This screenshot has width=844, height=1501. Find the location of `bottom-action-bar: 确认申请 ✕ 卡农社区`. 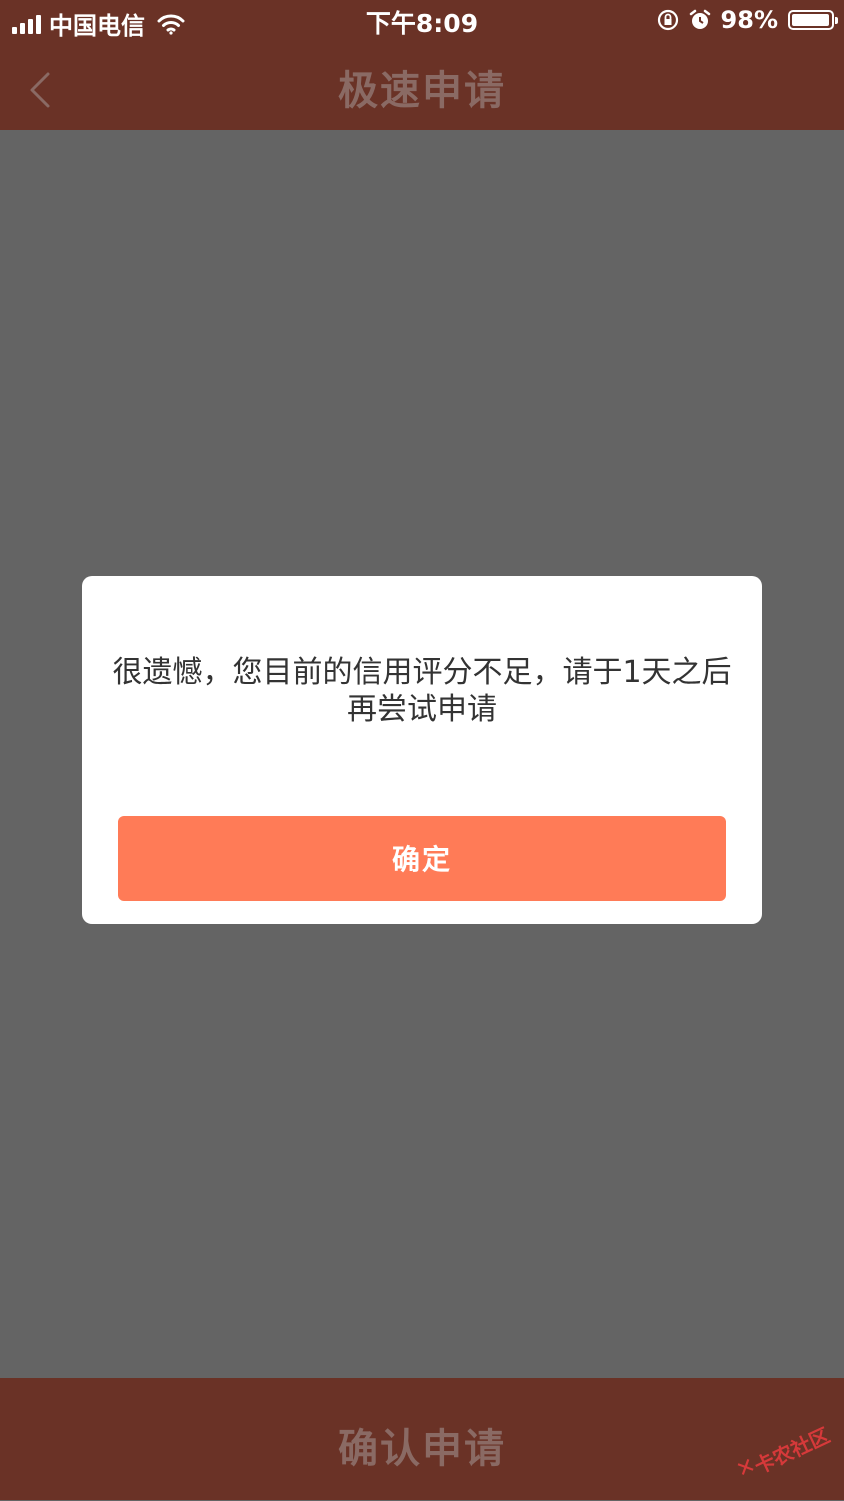

bottom-action-bar: 确认申请 ✕ 卡农社区 is located at coordinates (422, 1439).